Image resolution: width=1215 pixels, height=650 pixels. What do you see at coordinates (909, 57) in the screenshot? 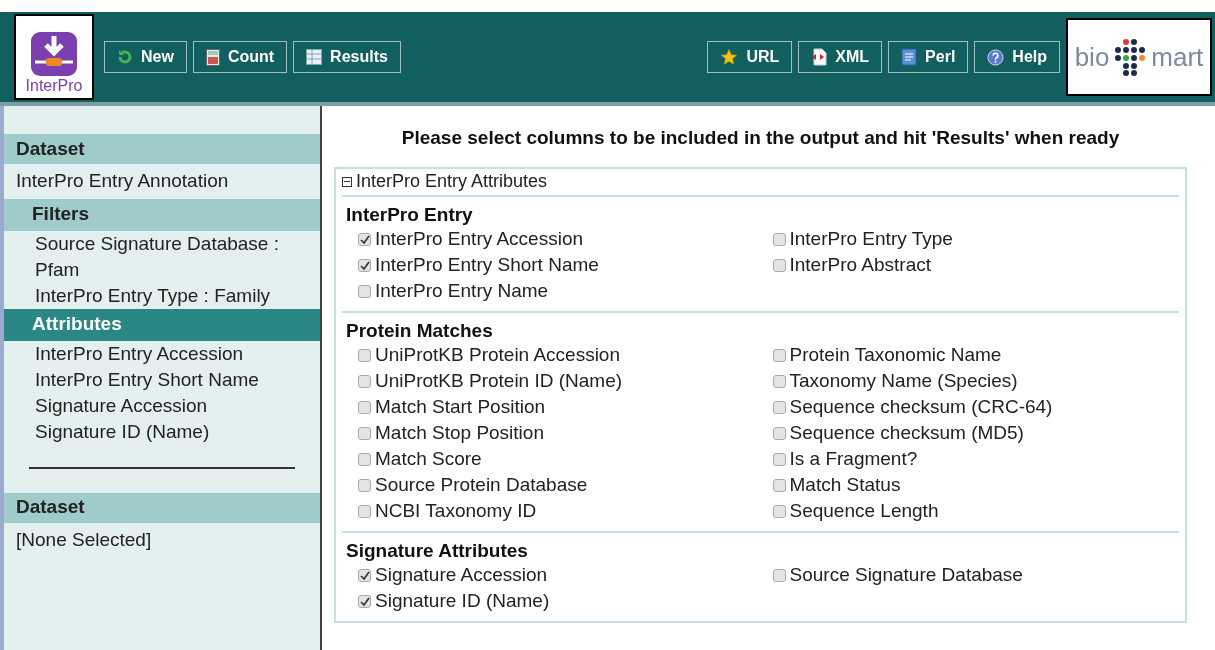
I see `script-icon` at bounding box center [909, 57].